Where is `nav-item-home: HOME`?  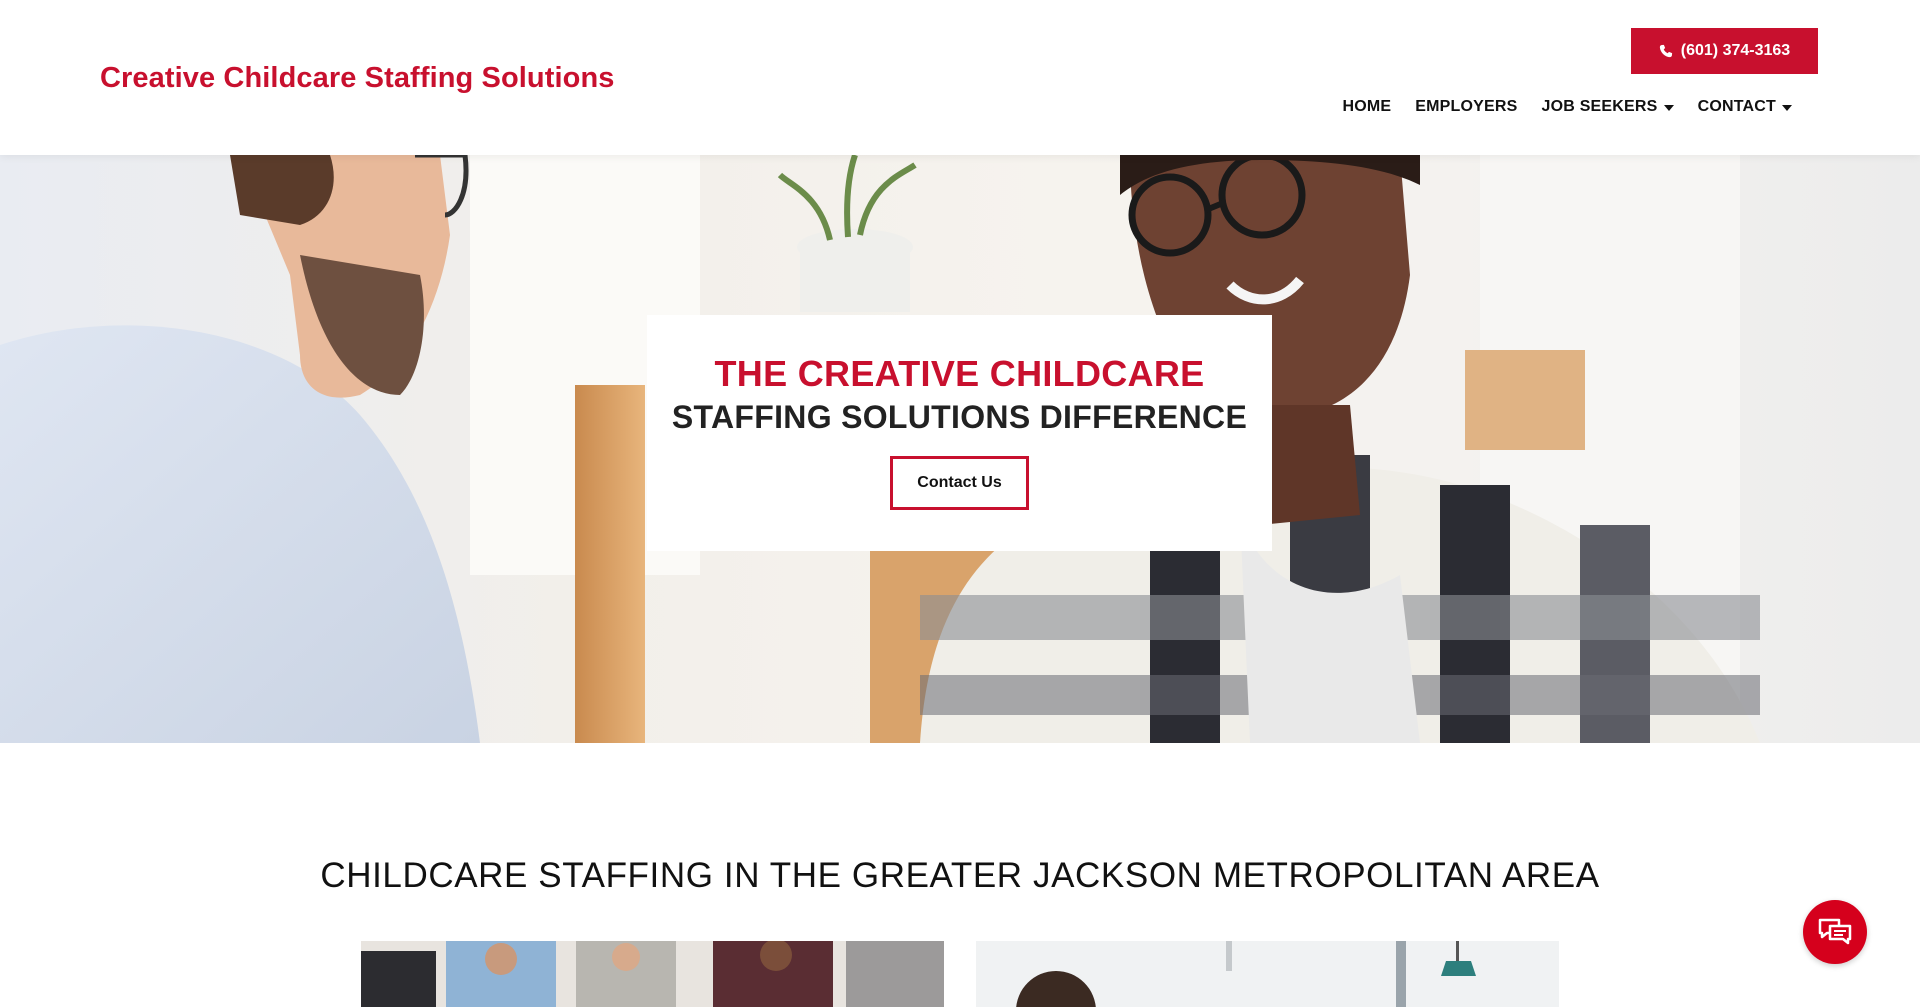
nav-item-home: HOME is located at coordinates (1366, 107).